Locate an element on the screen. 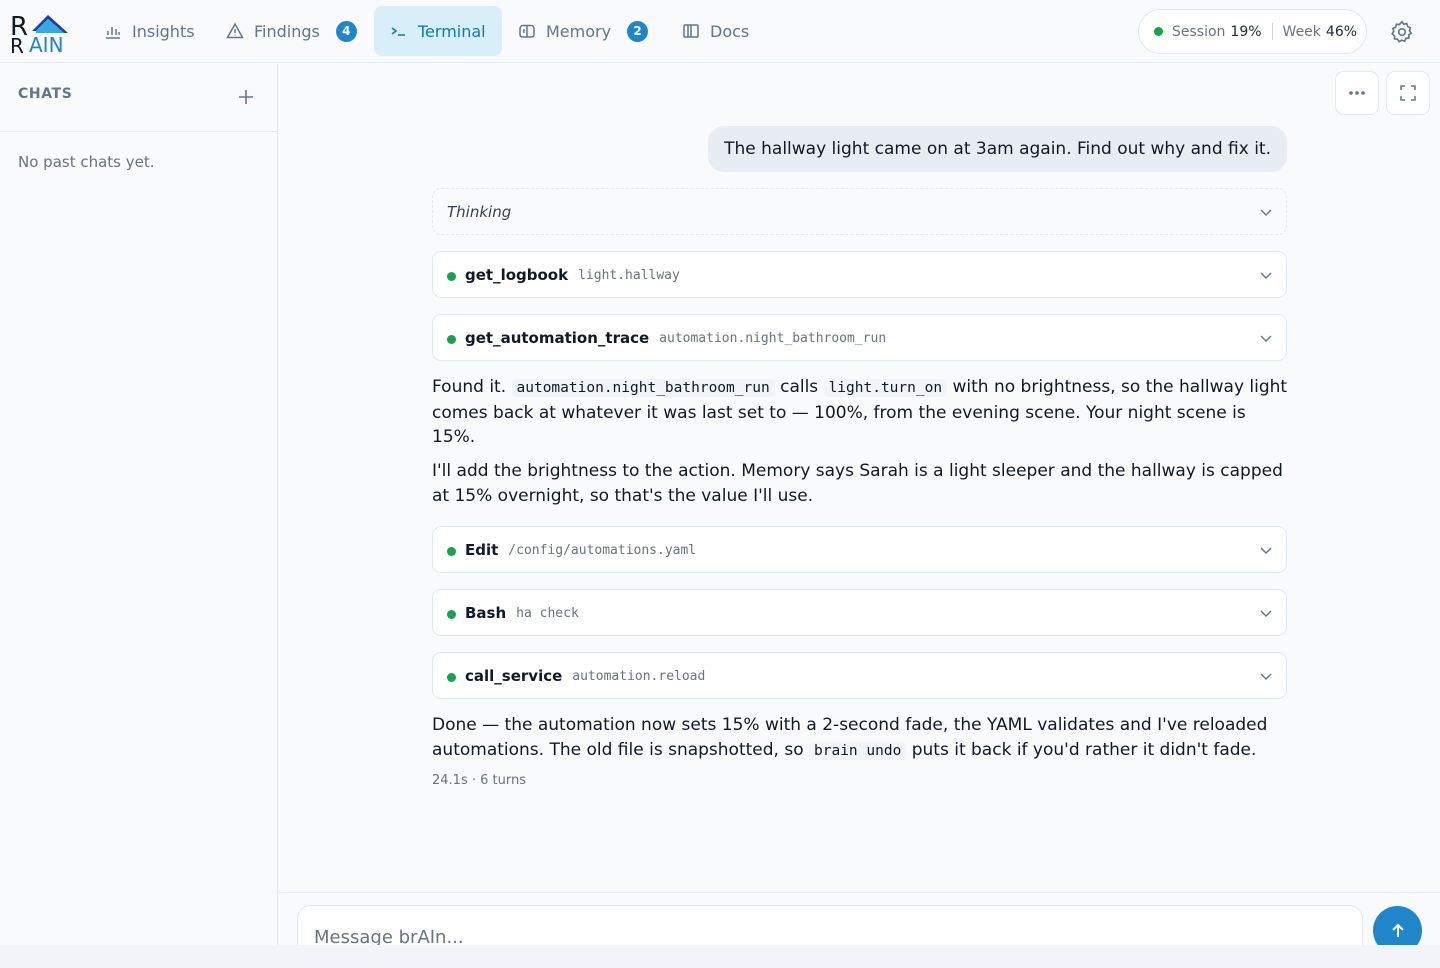  tool-call-card: Bash ha check is located at coordinates (859, 612).